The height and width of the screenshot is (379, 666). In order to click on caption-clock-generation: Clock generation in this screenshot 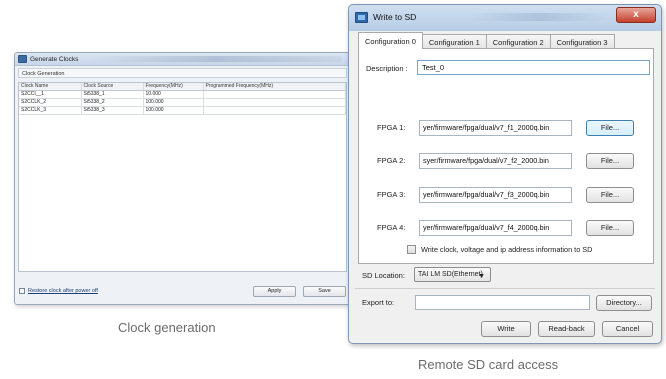, I will do `click(167, 327)`.